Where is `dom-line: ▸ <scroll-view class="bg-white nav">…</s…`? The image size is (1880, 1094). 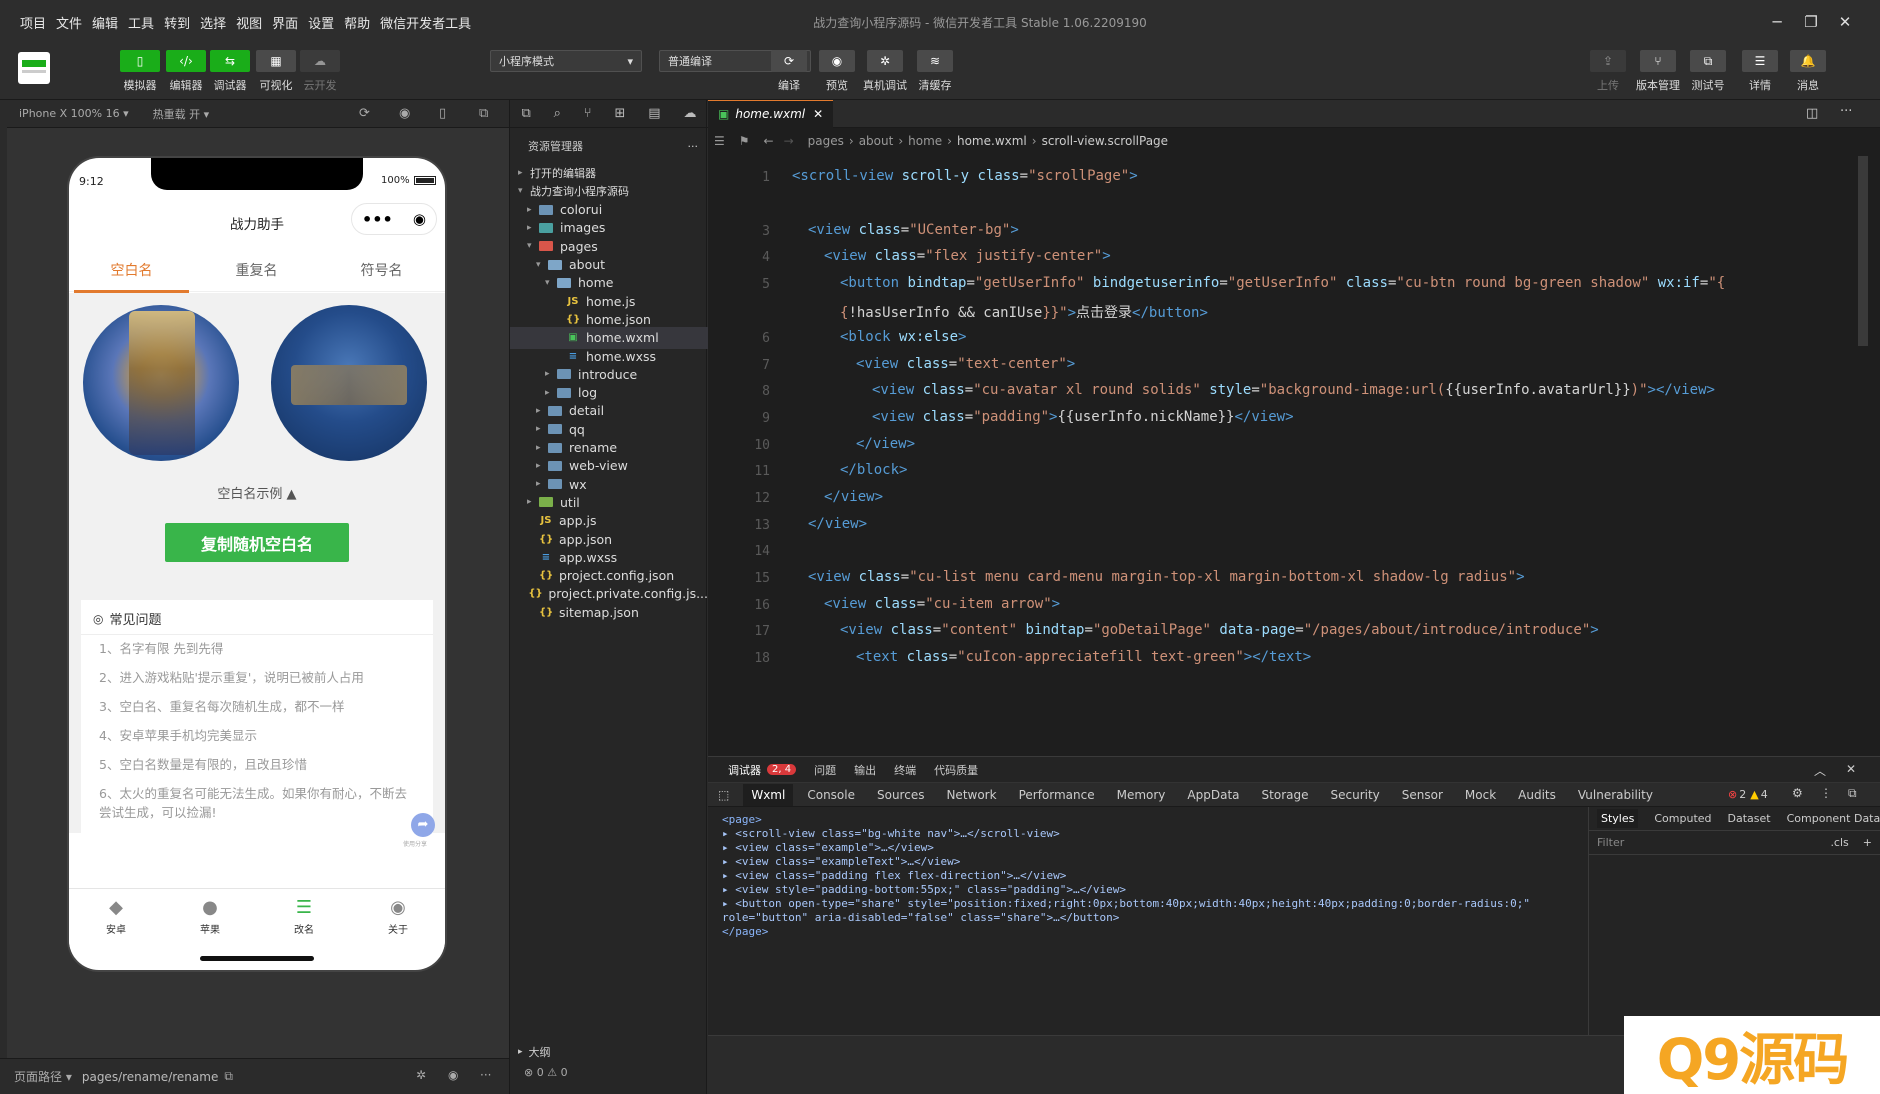
dom-line: ▸ <scroll-view class="bg-white nav">…</s… is located at coordinates (891, 833).